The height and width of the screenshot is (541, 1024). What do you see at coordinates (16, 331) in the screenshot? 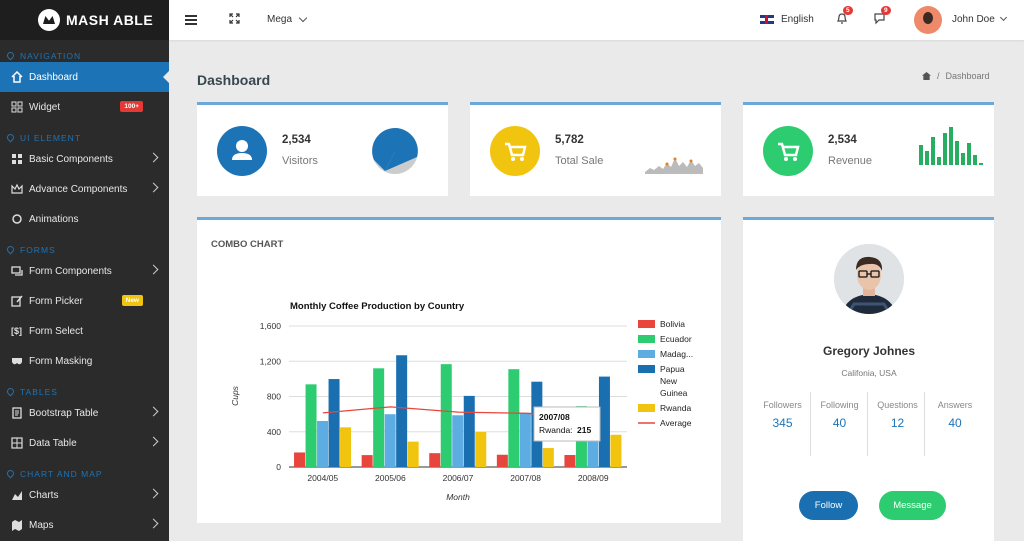
I see `brackets-icon: [$]` at bounding box center [16, 331].